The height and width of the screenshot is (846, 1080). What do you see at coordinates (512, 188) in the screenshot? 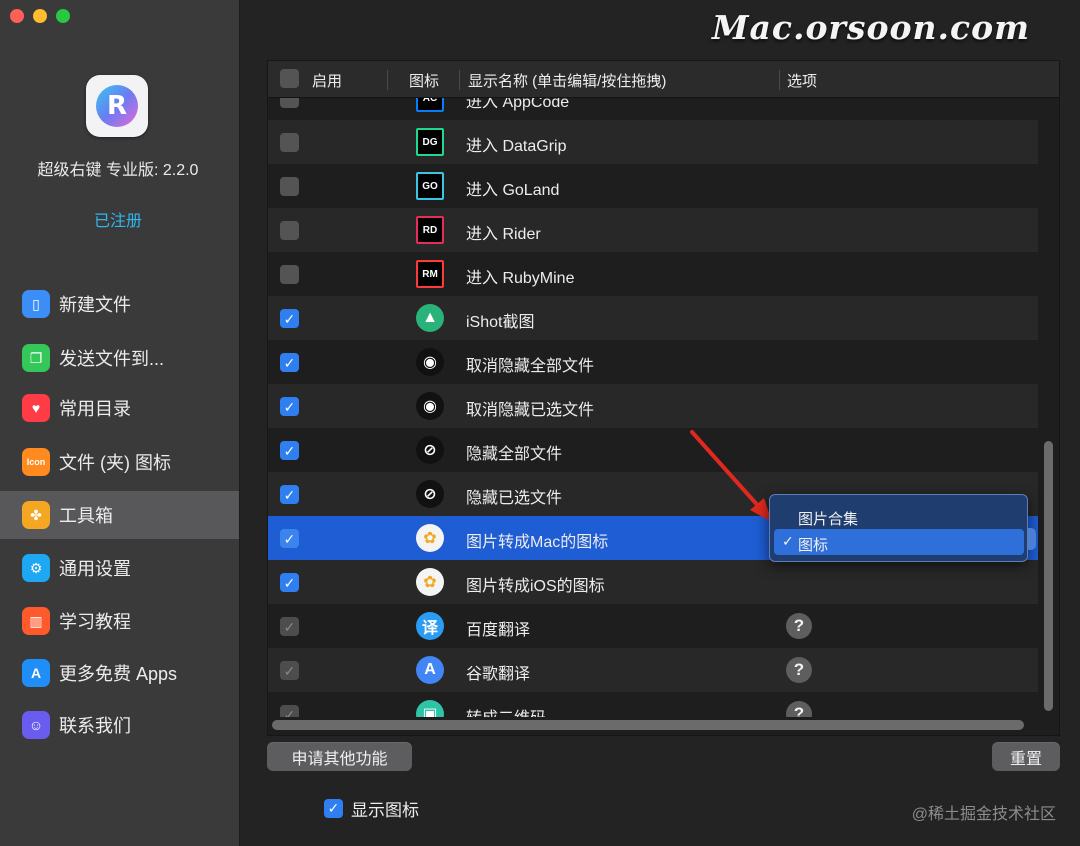
I see `row-name: 进入 GoLand` at bounding box center [512, 188].